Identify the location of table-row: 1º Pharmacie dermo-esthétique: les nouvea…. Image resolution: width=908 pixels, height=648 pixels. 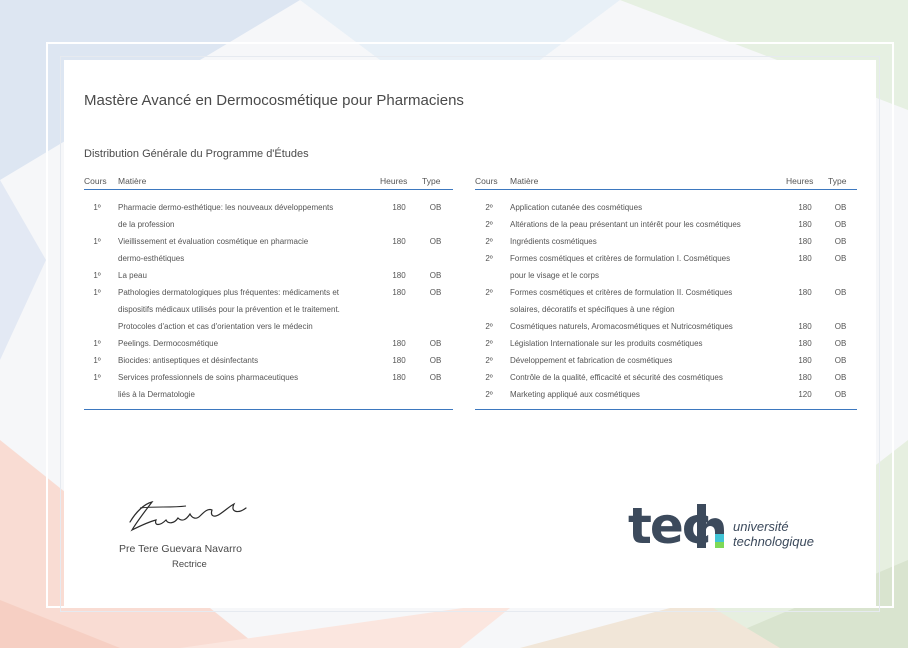
(268, 212).